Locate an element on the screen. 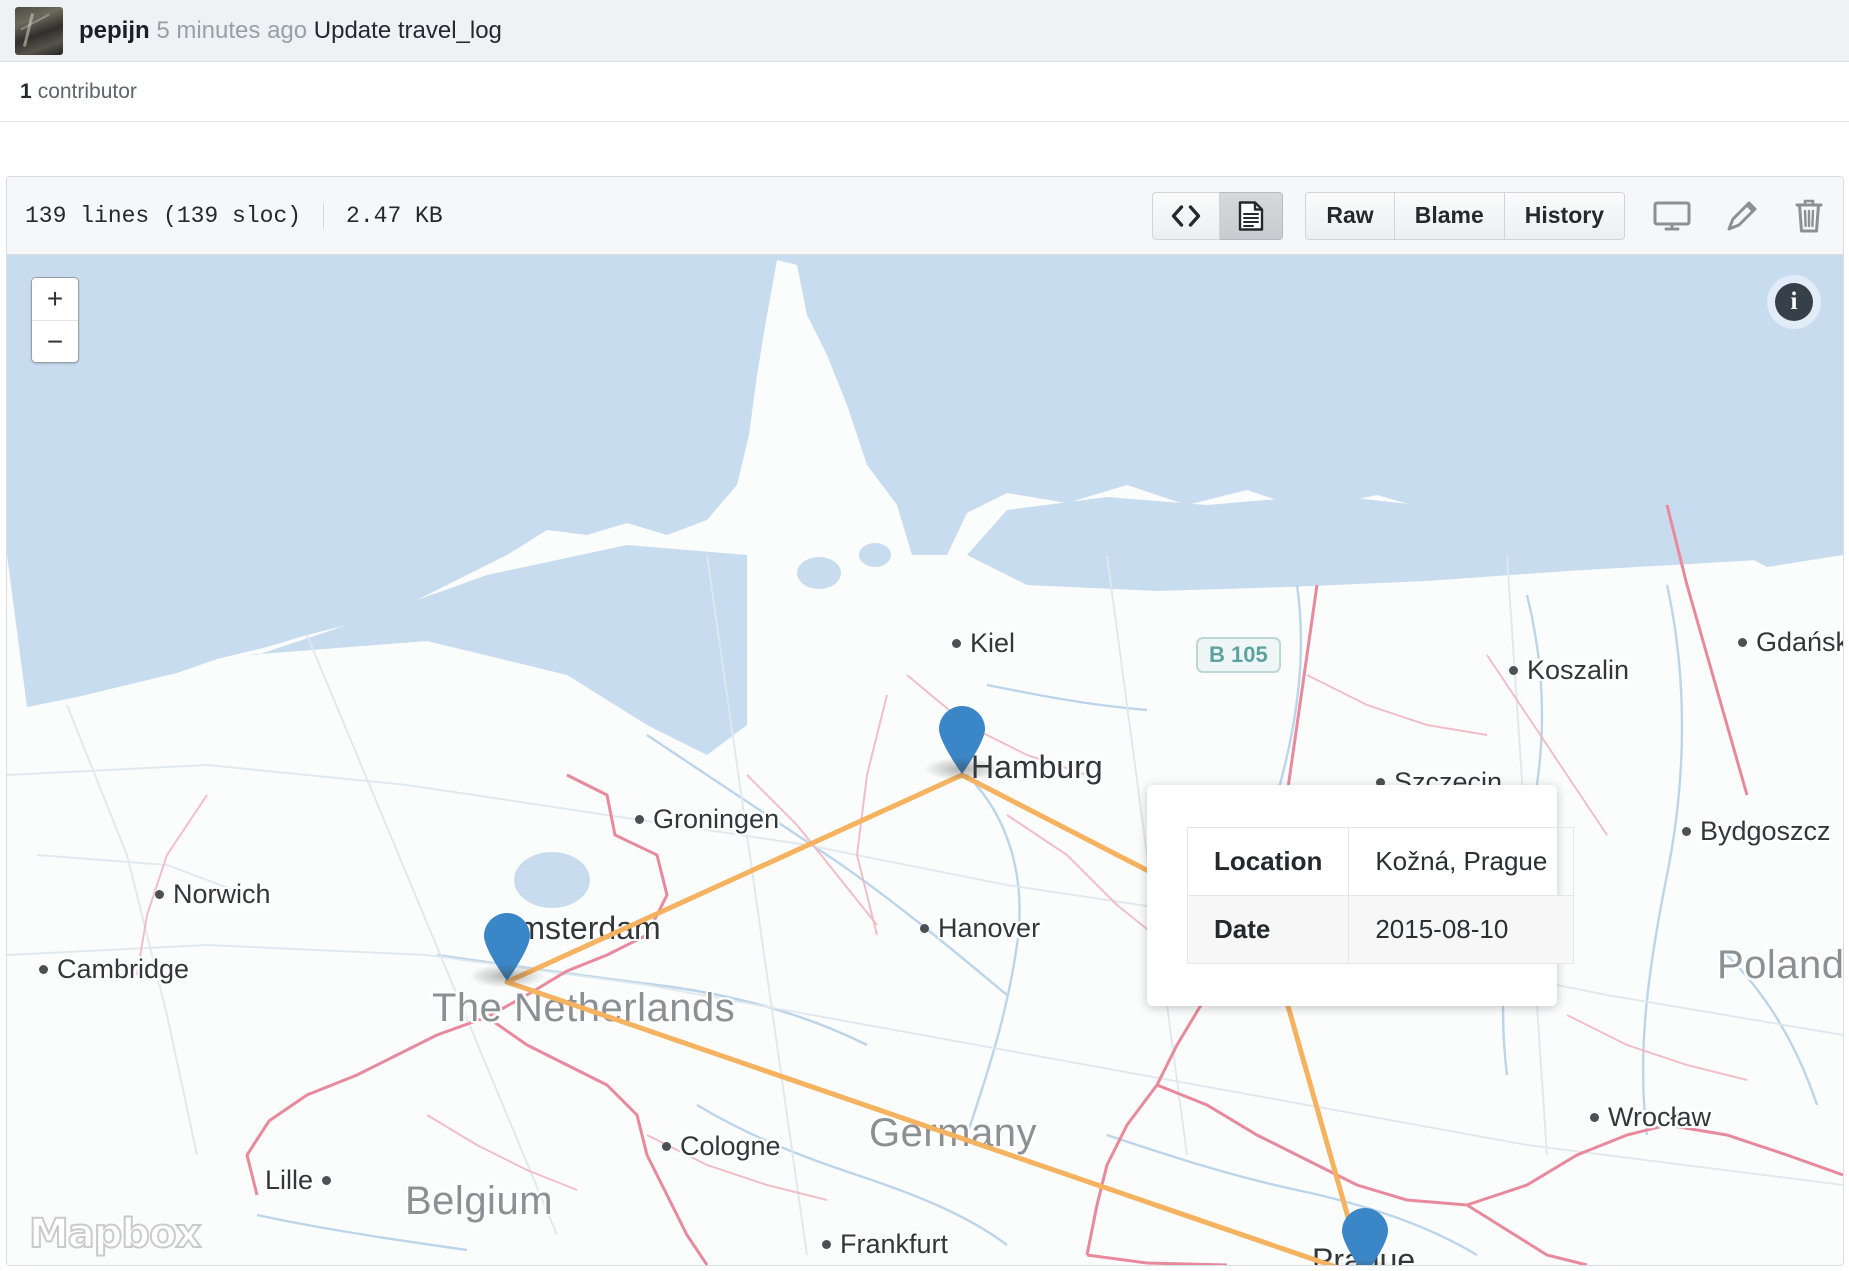  map-zoom-control: + − is located at coordinates (55, 320).